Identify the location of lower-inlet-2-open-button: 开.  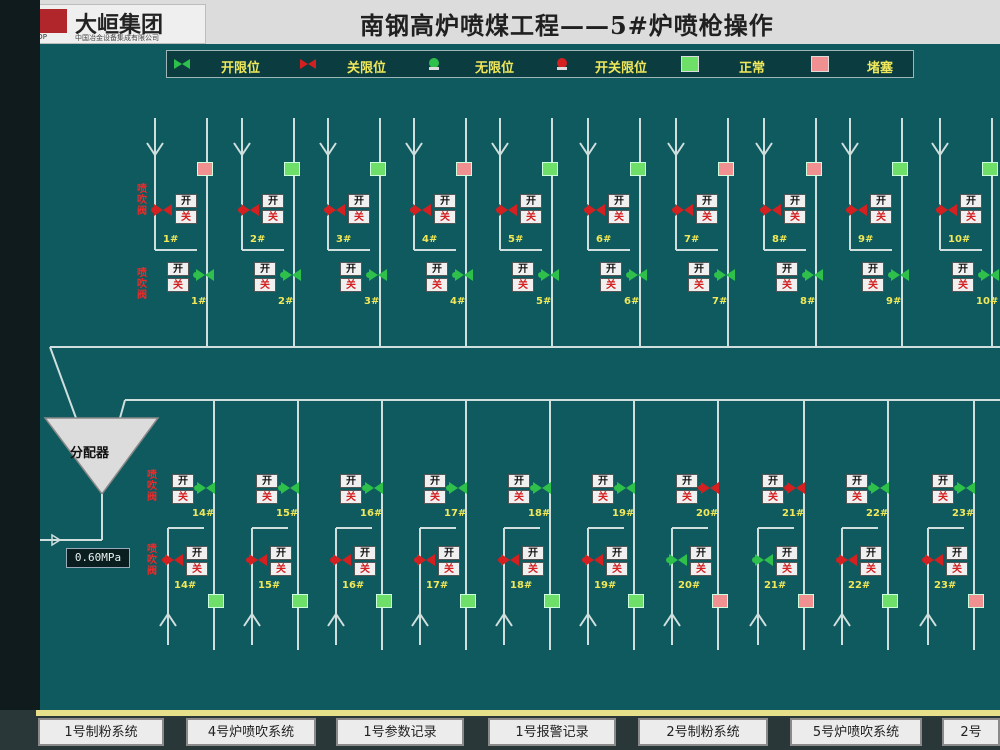
(365, 553).